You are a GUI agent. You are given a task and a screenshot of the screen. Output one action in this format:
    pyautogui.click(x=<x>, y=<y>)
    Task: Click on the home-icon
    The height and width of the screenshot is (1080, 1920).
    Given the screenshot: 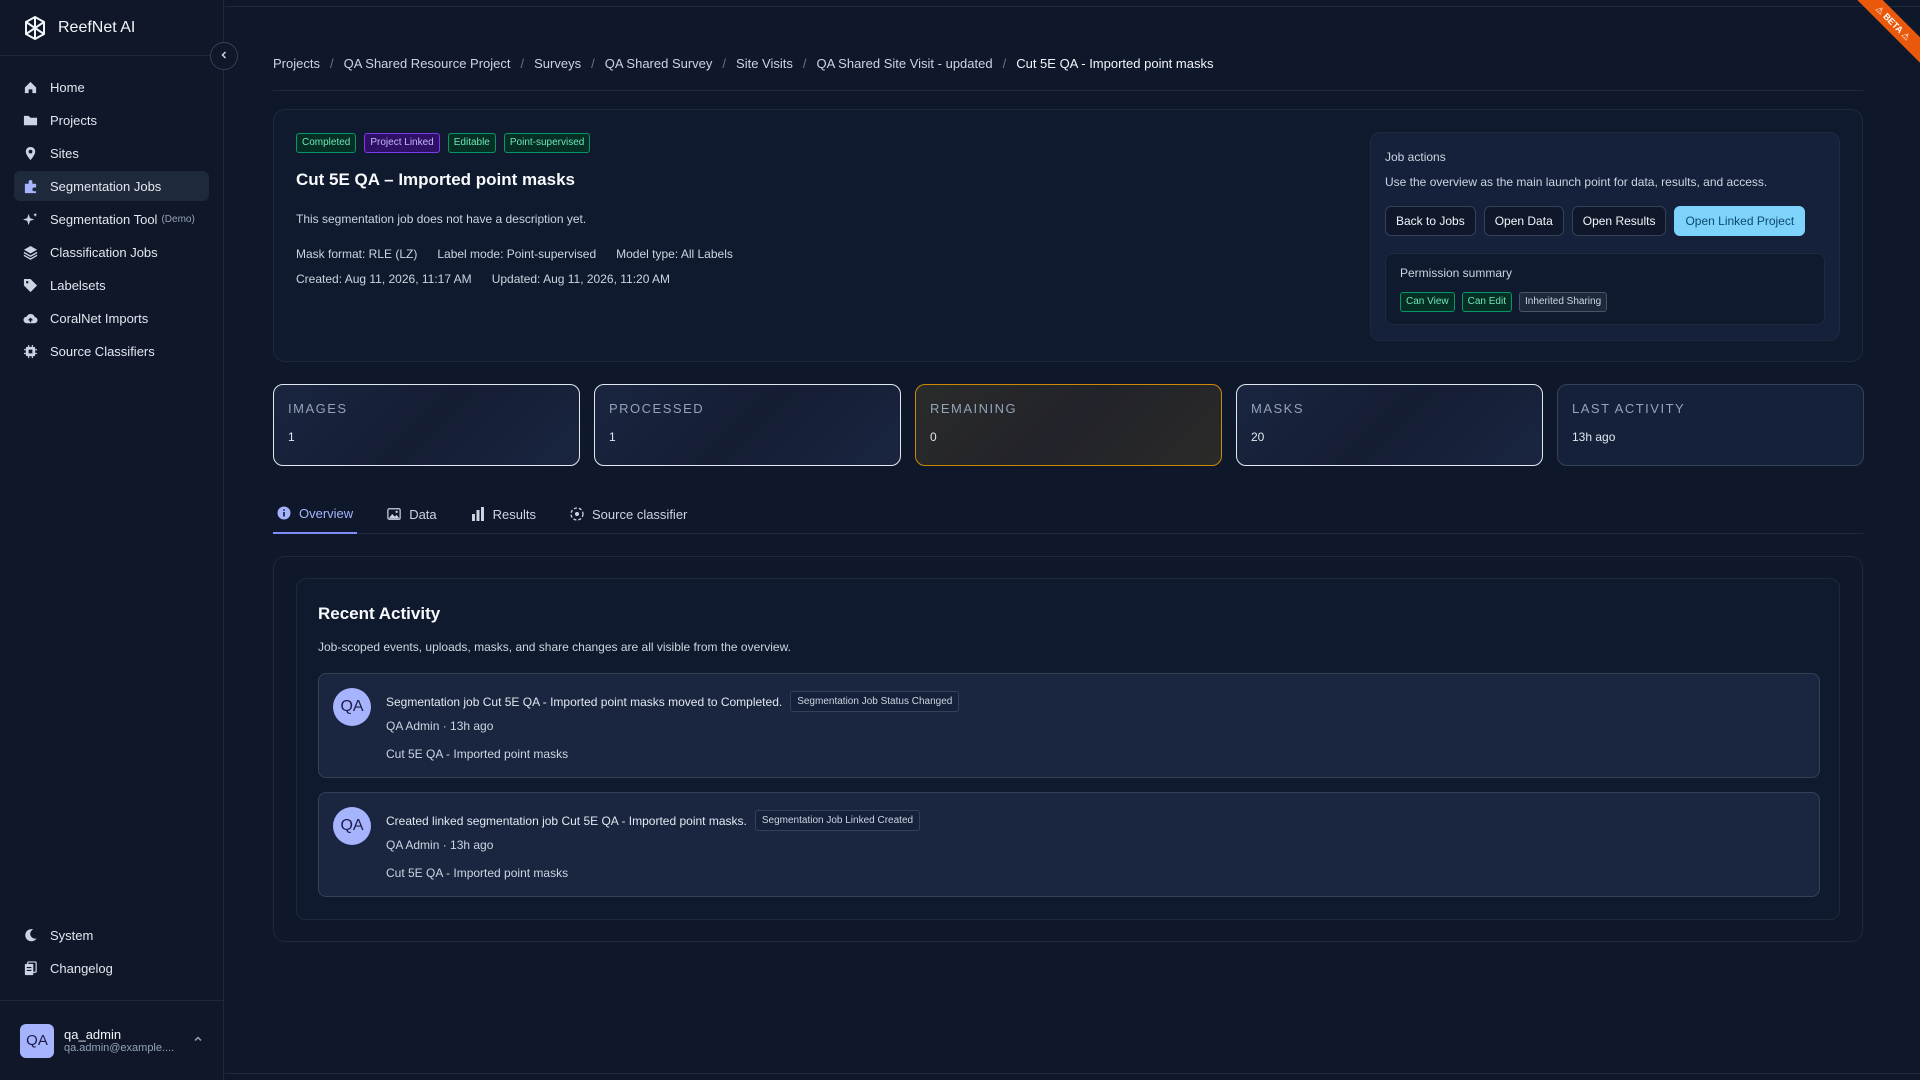 What is the action you would take?
    pyautogui.click(x=30, y=87)
    